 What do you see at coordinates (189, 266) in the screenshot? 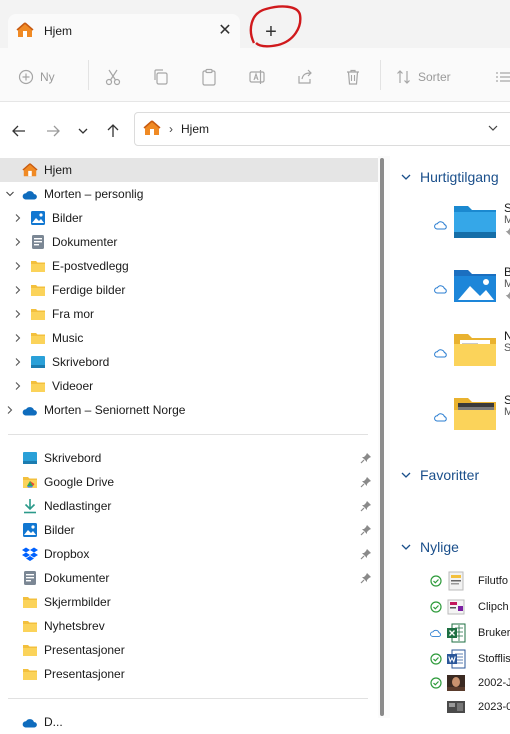
I see `sidebar-item-e-postvedlegg: E-postvedlegg` at bounding box center [189, 266].